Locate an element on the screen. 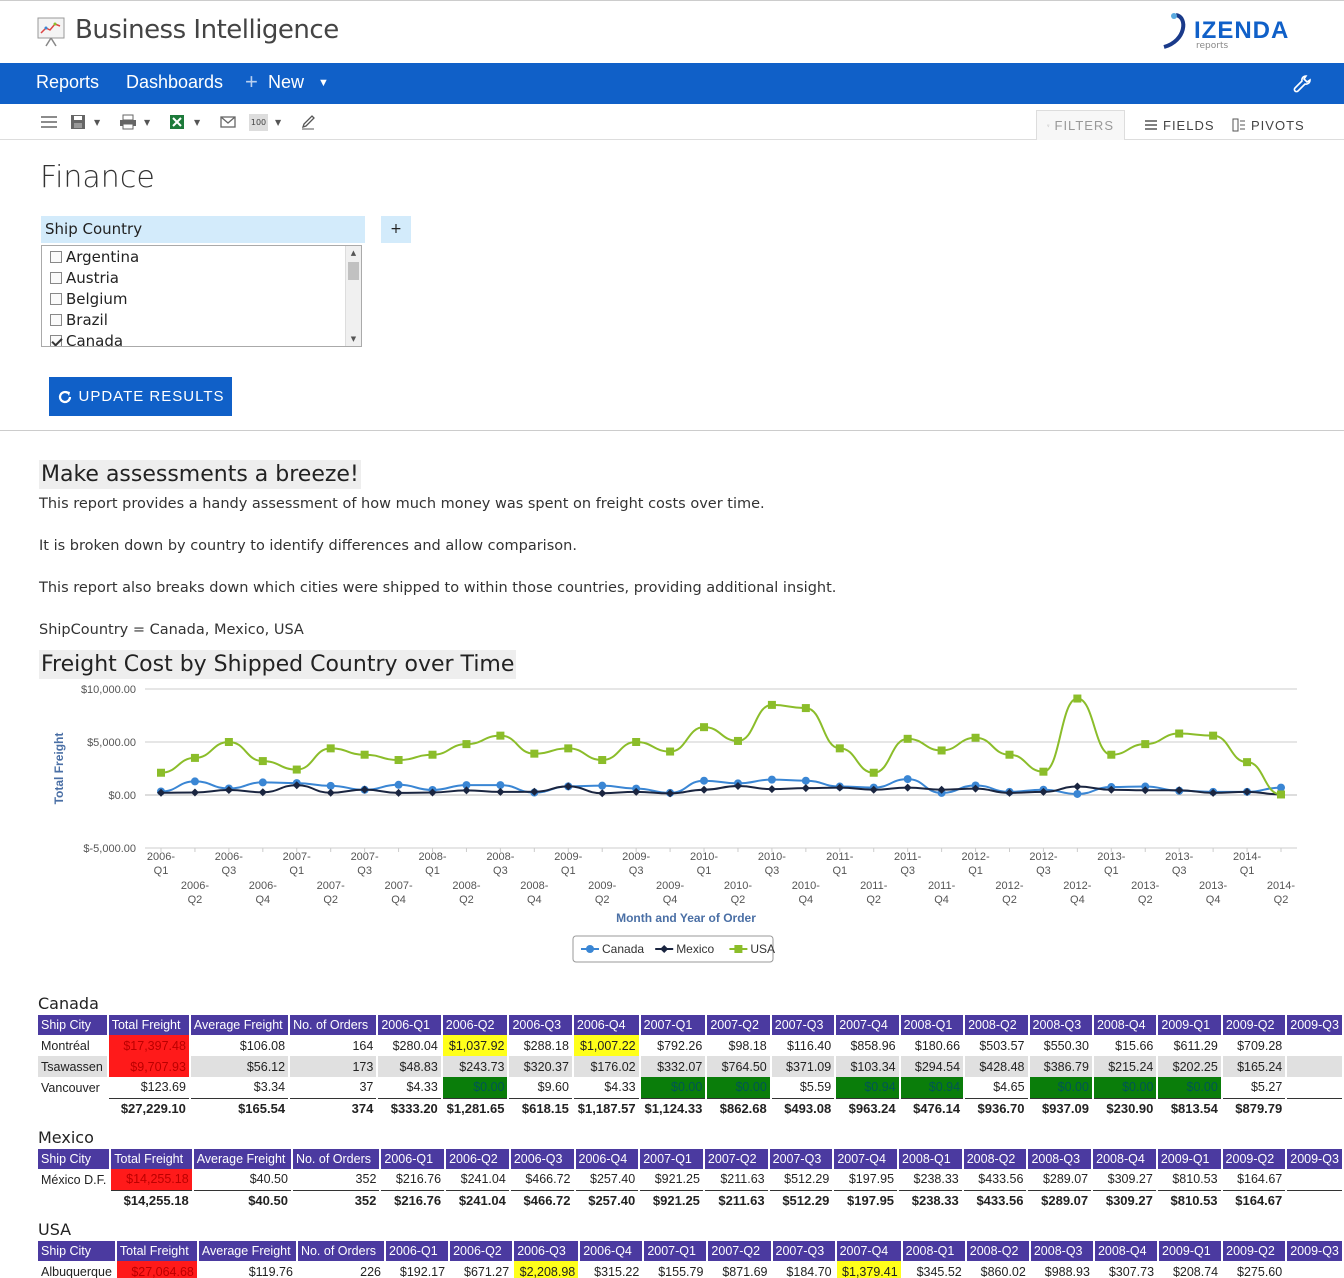 The height and width of the screenshot is (1278, 1344). data-point is located at coordinates (1247, 762).